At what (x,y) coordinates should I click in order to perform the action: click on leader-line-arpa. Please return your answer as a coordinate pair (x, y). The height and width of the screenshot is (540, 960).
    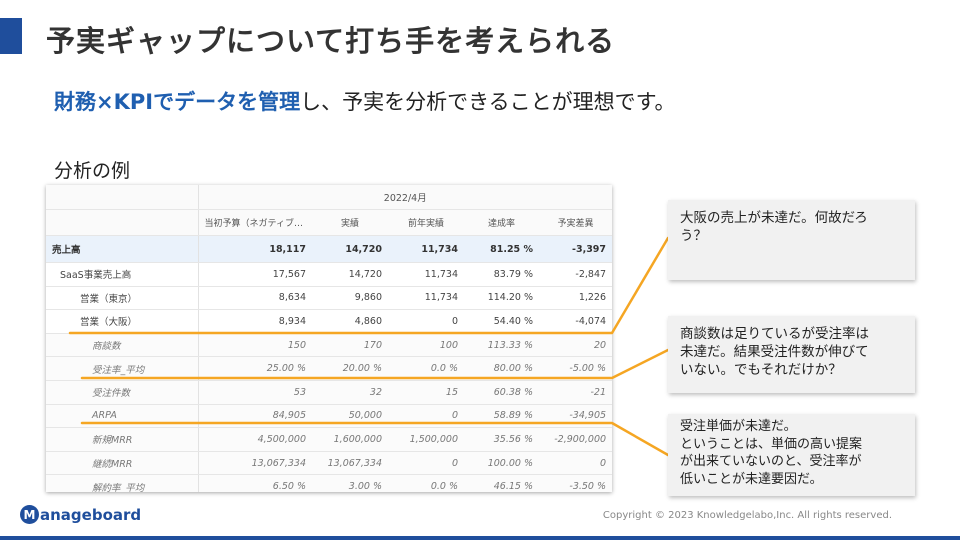
    Looking at the image, I should click on (375, 439).